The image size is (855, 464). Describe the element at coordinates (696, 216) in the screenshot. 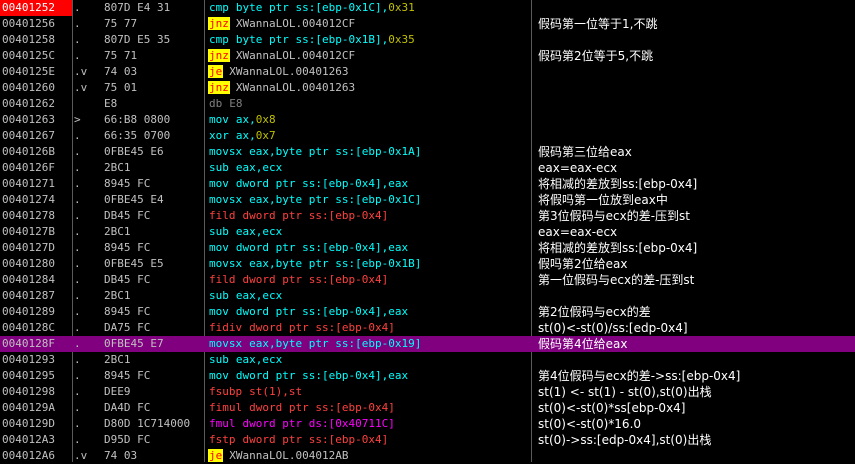

I see `row-comment: 第3位假码与ecx的差-压到st` at that location.